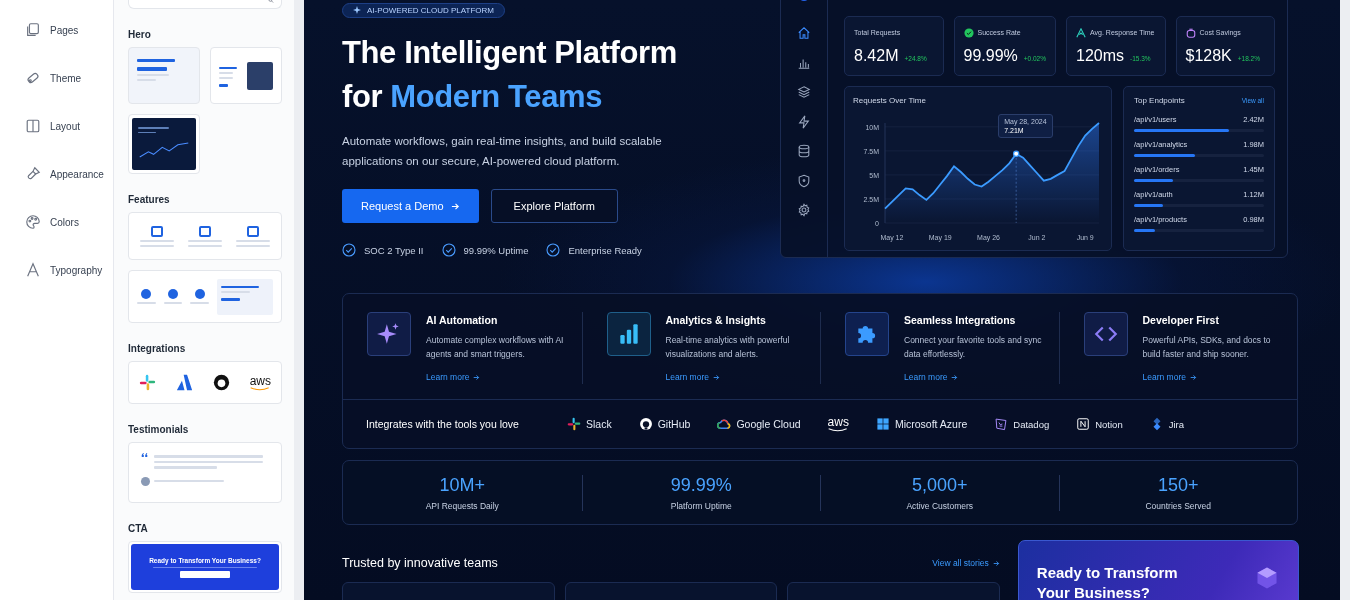 This screenshot has height=600, width=1350. What do you see at coordinates (605, 250) in the screenshot?
I see `feature-badge-text: Enterprise Ready` at bounding box center [605, 250].